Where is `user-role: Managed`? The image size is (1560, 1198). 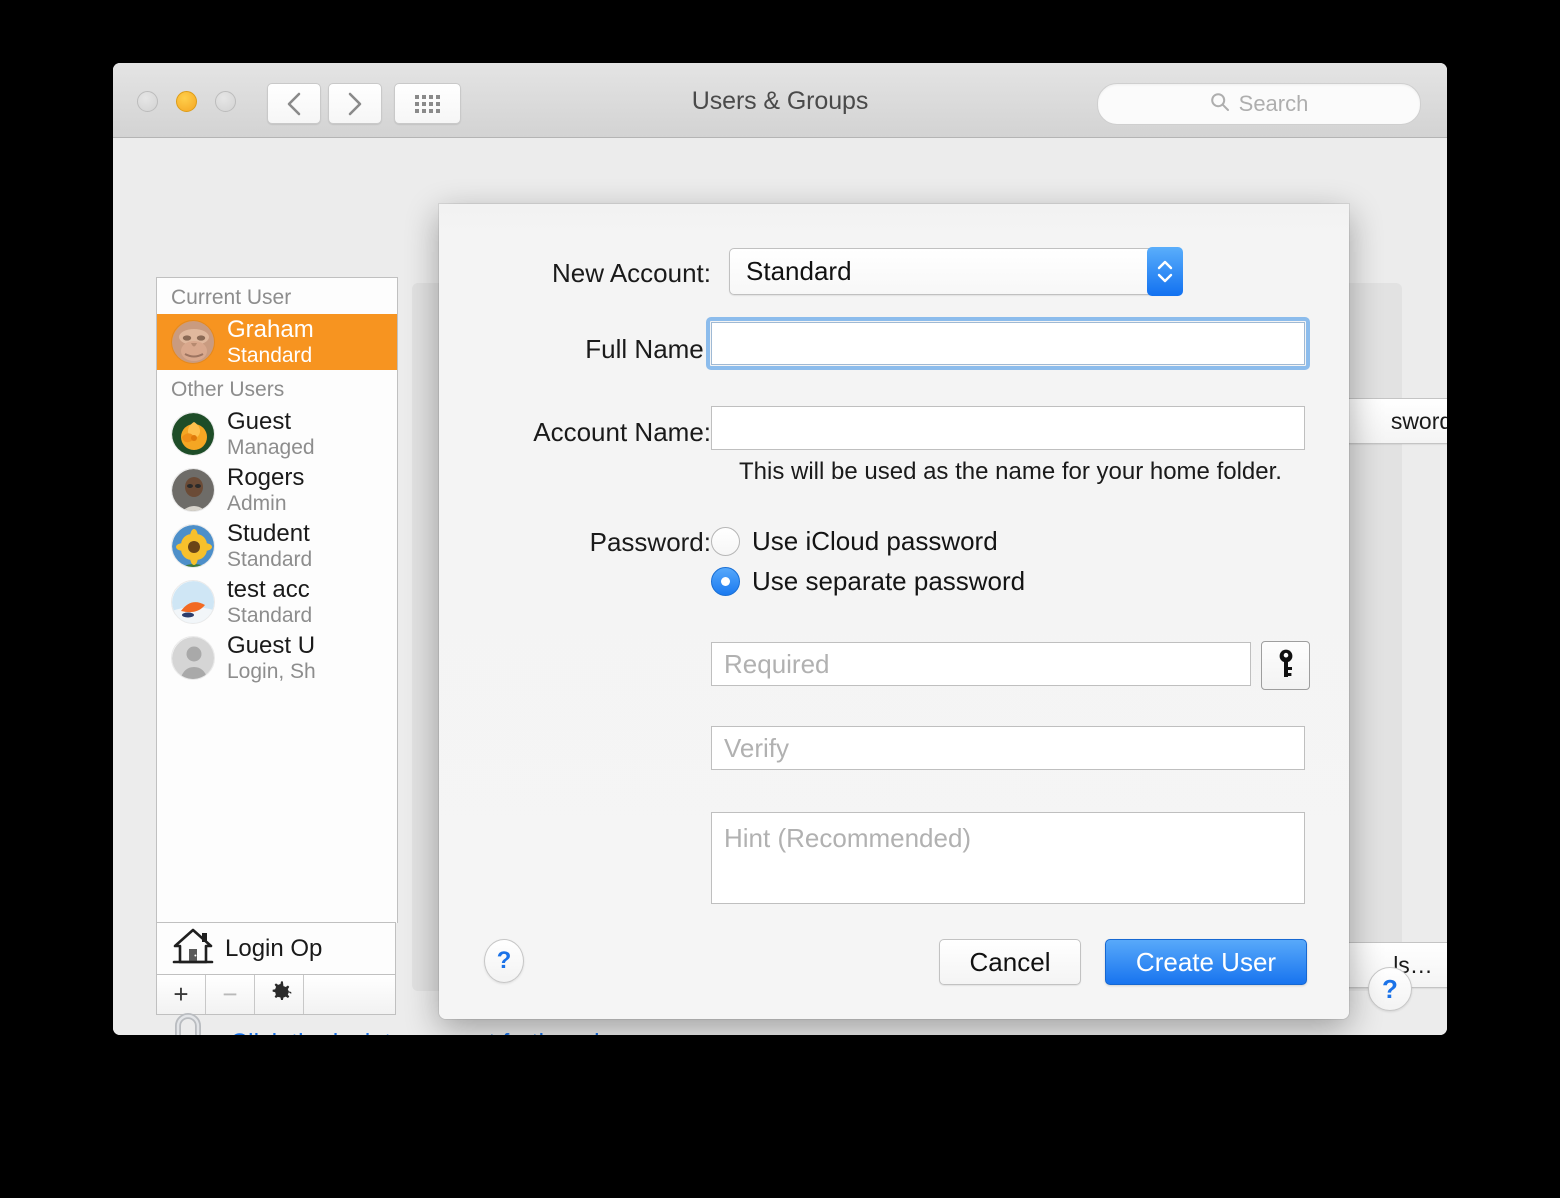
user-role: Managed is located at coordinates (271, 447).